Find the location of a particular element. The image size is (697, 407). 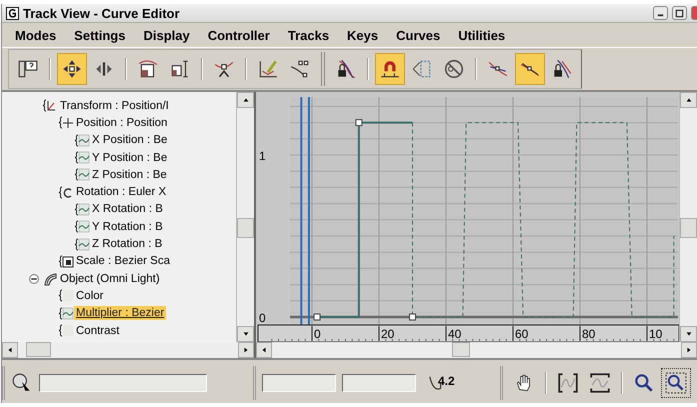

ruler-label: 20 is located at coordinates (387, 334).